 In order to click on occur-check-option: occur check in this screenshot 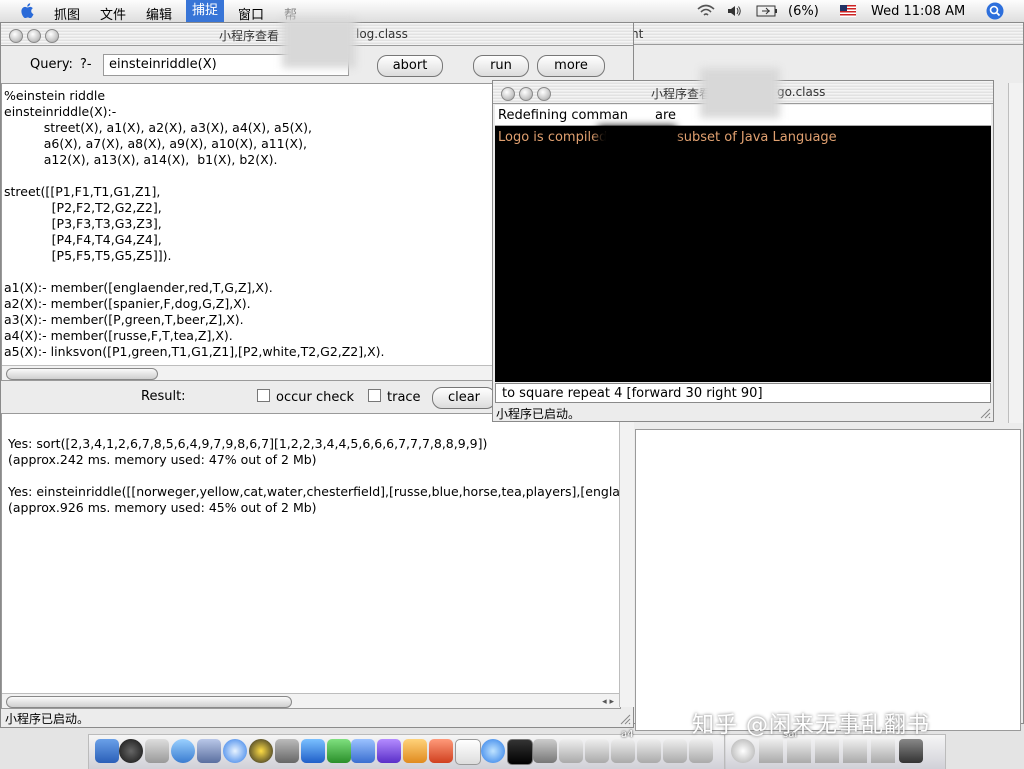, I will do `click(305, 397)`.